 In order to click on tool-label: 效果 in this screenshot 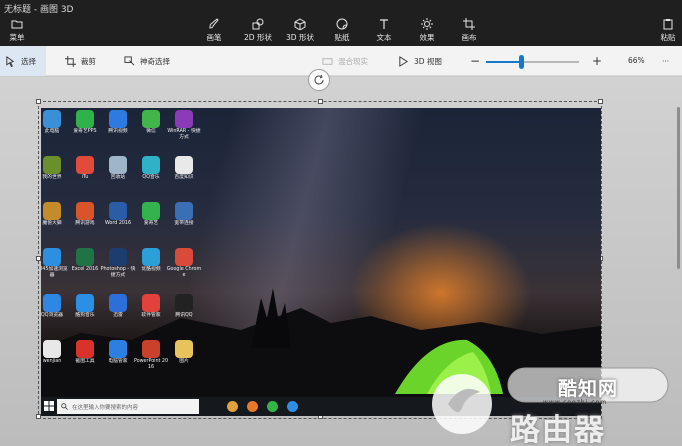, I will do `click(427, 37)`.